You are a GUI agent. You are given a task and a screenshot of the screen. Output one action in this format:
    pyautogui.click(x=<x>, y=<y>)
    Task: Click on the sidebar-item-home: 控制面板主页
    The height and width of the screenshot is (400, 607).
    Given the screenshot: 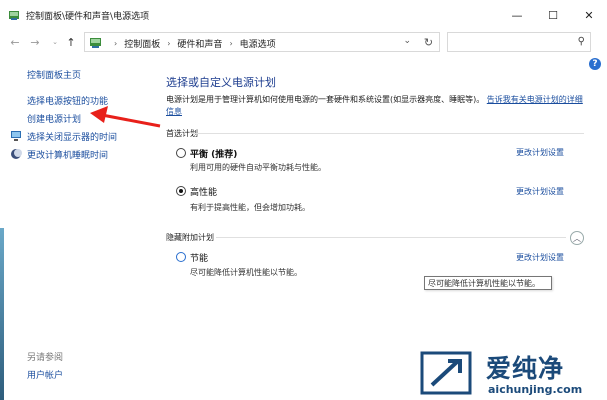 What is the action you would take?
    pyautogui.click(x=54, y=74)
    